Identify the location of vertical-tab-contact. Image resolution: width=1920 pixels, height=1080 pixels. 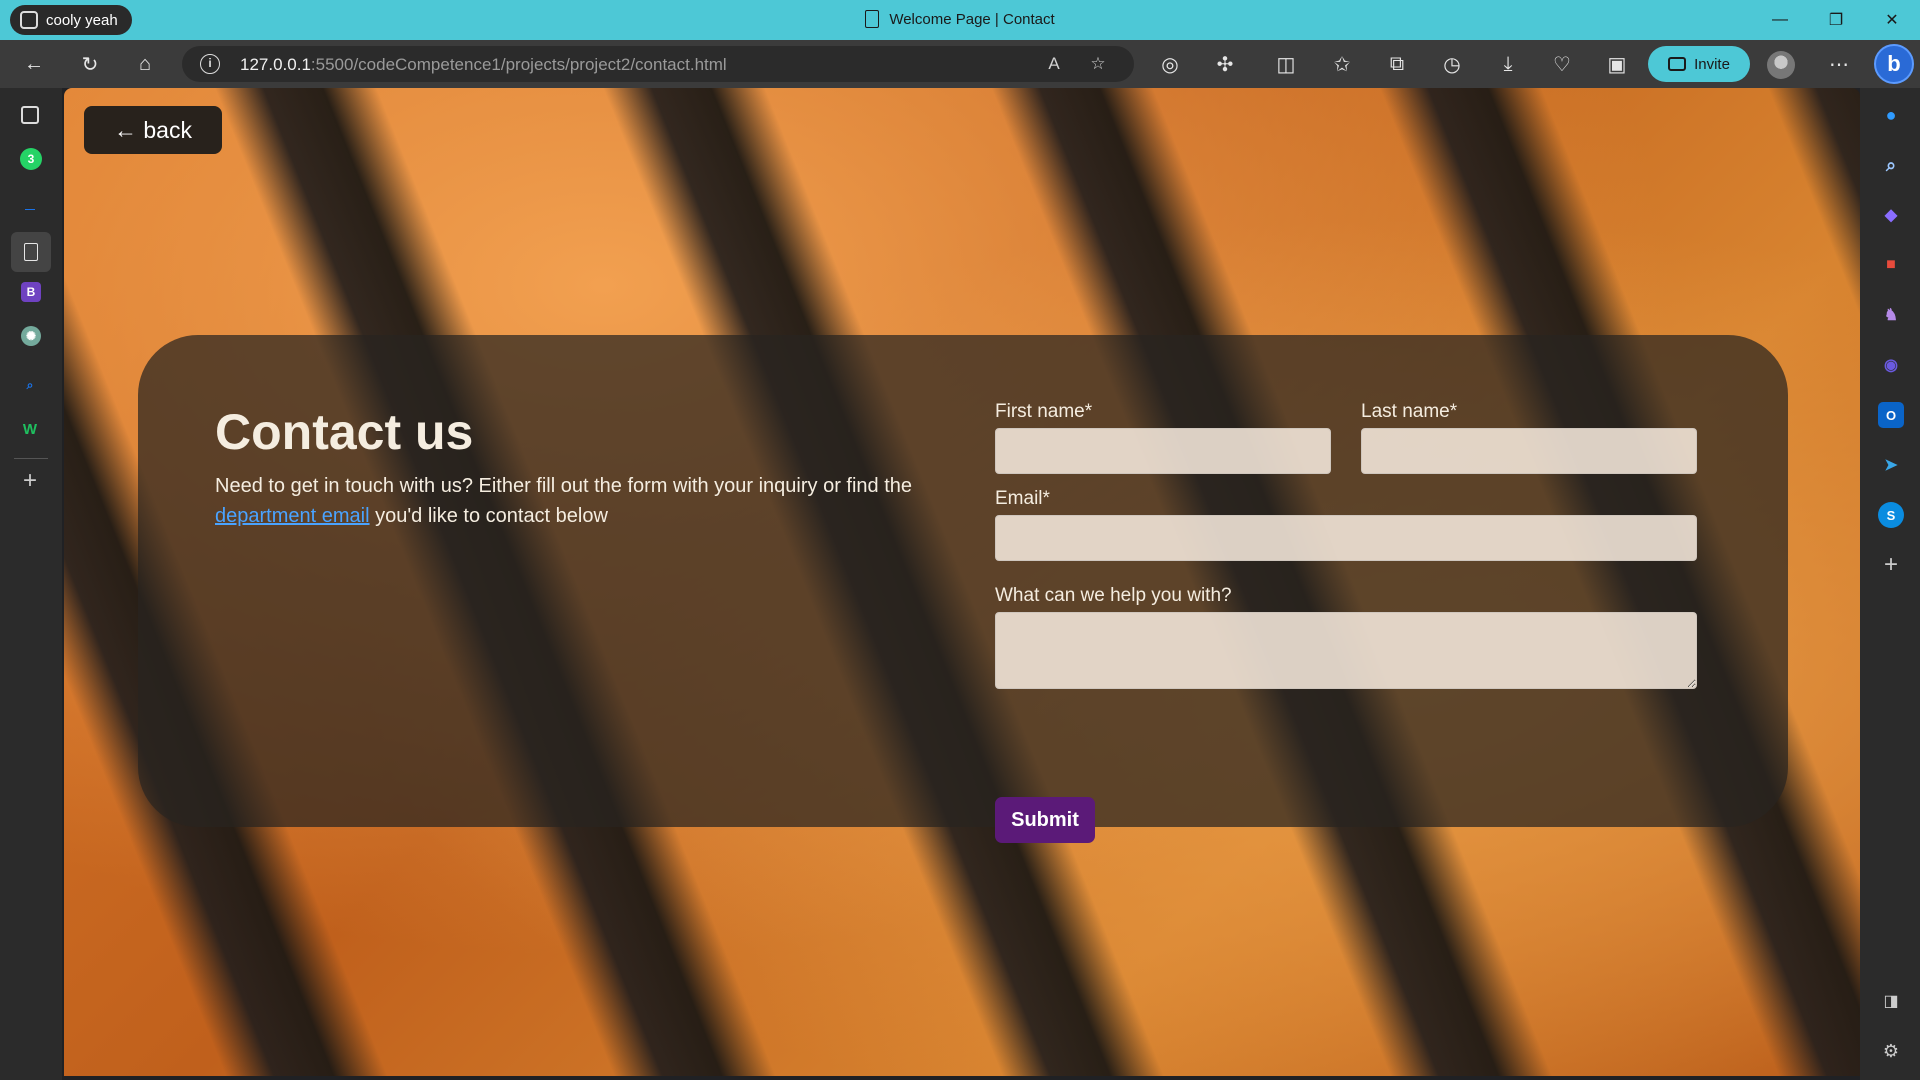
(31, 252).